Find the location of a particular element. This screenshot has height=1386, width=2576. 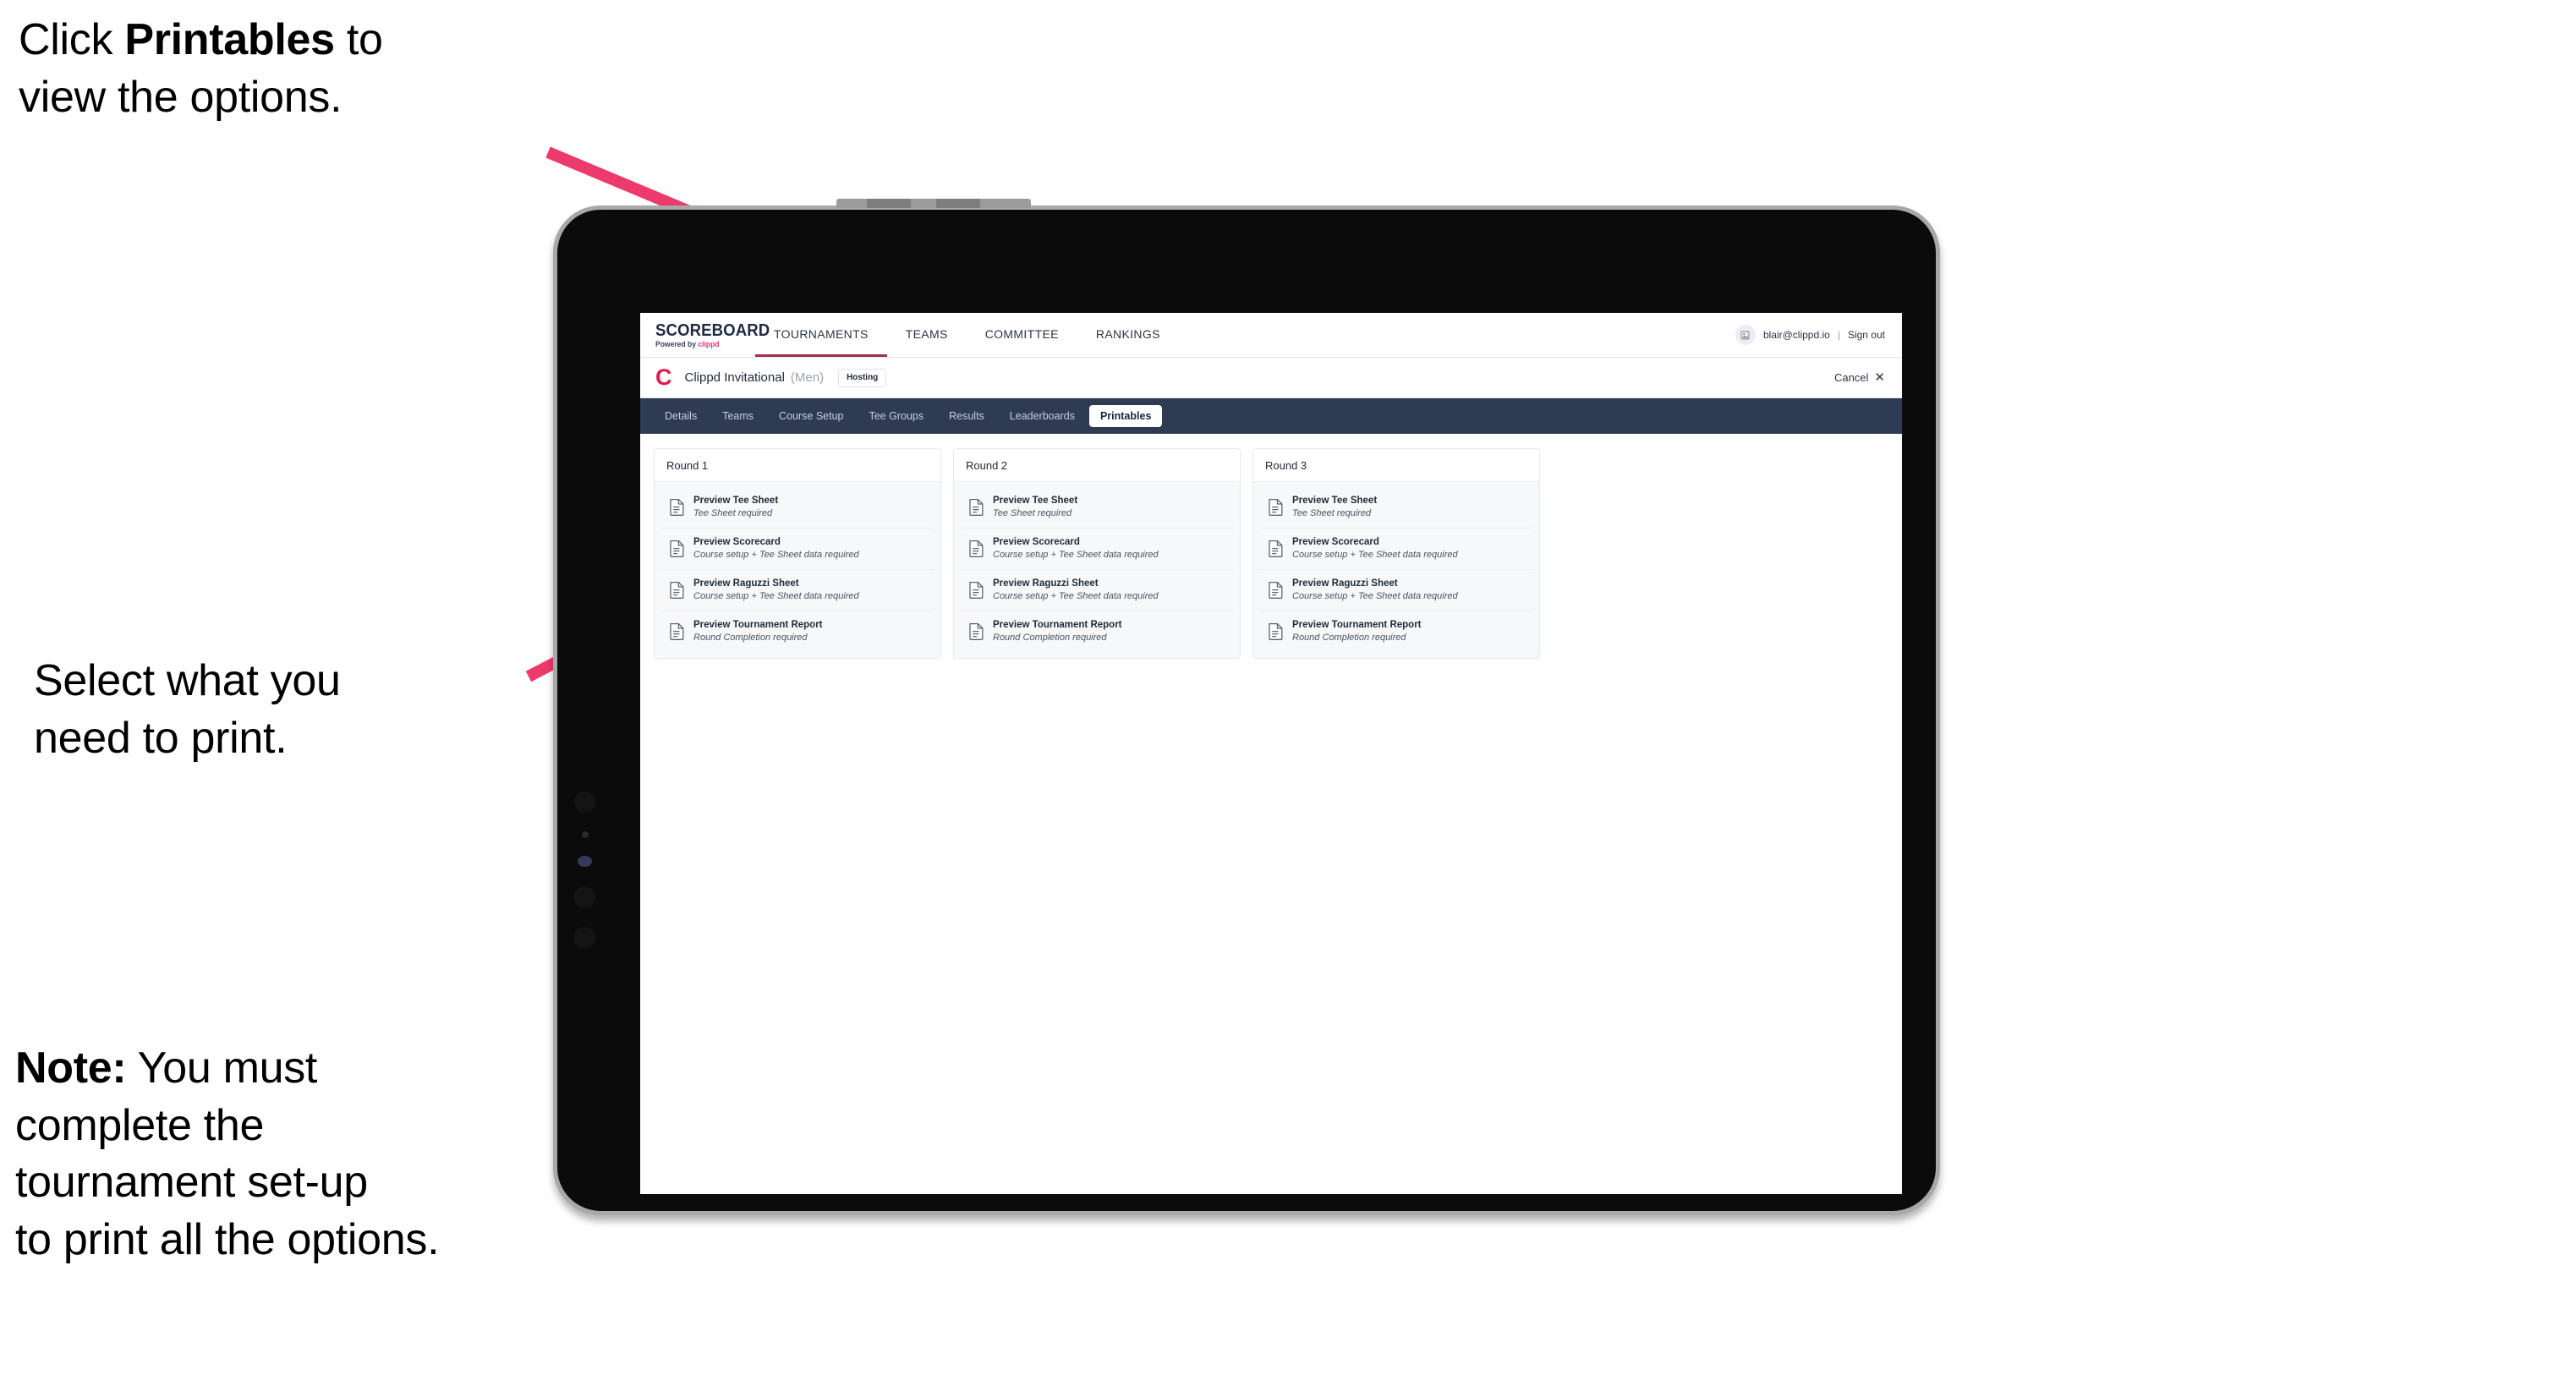

sub-tab-results: Results is located at coordinates (966, 416).